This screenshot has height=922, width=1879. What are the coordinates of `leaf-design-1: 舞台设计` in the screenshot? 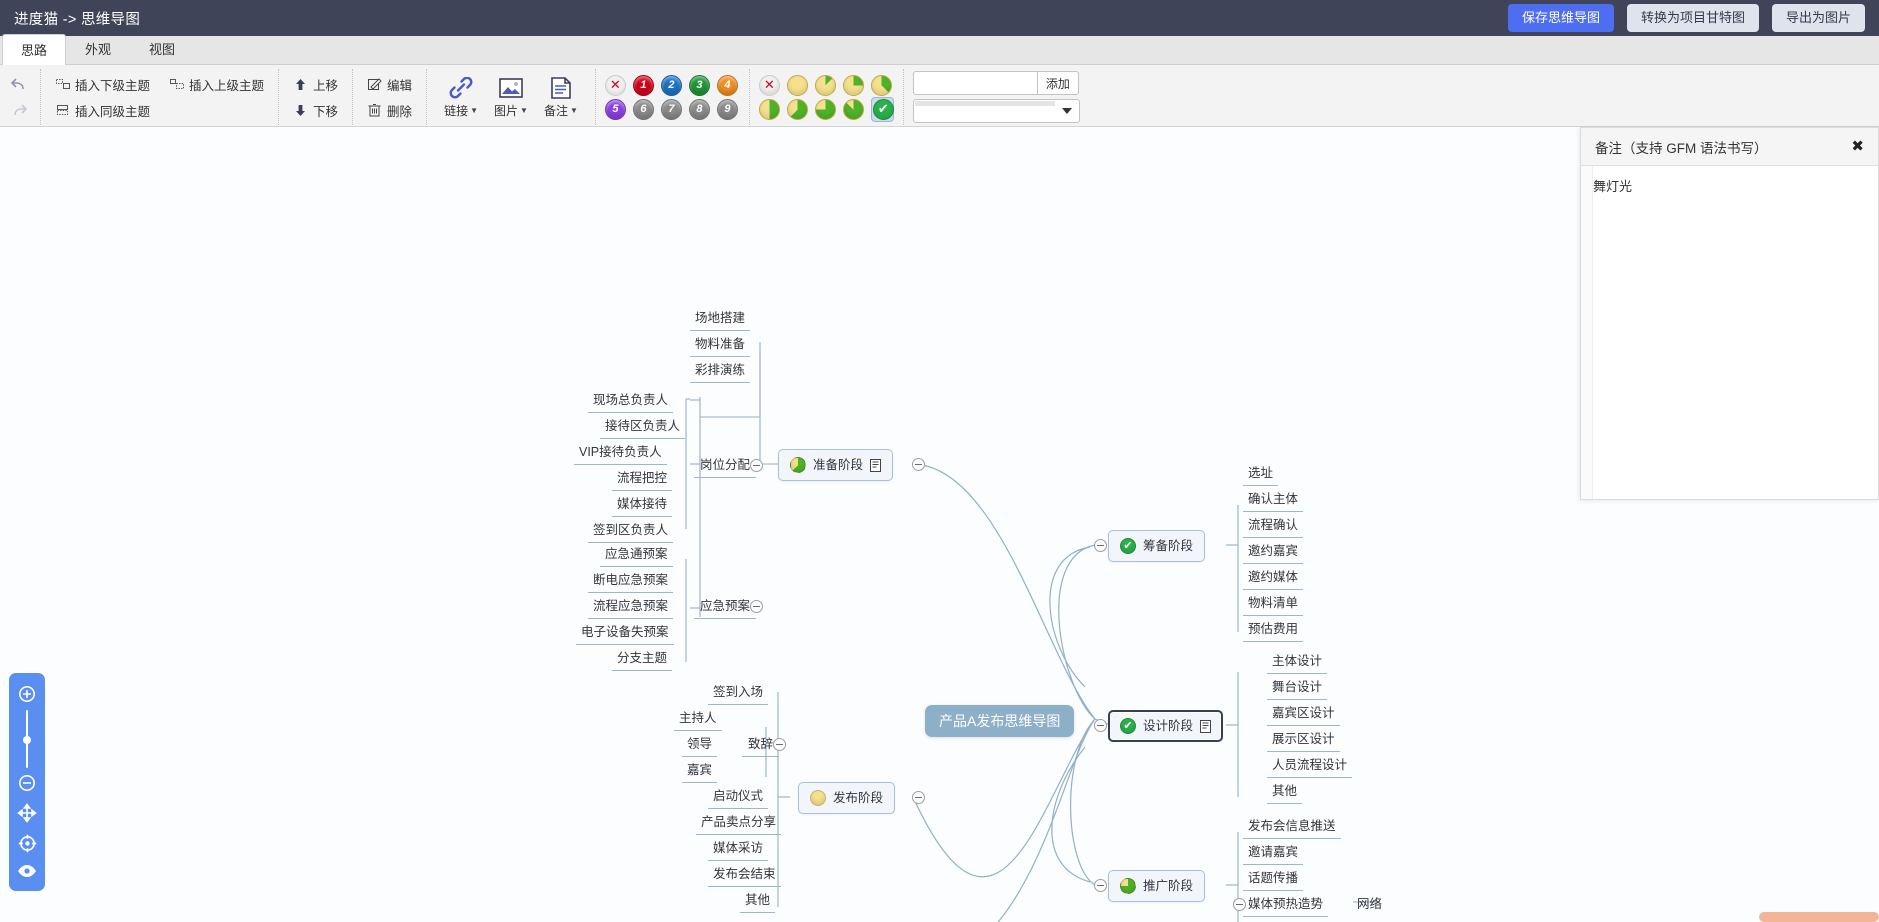 It's located at (1297, 689).